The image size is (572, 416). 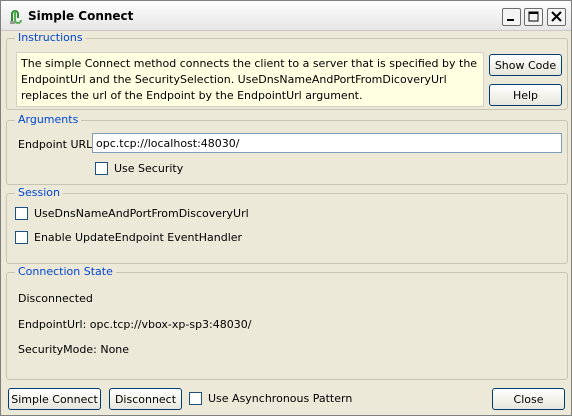 What do you see at coordinates (145, 399) in the screenshot?
I see `disconnect-button: Disconnect` at bounding box center [145, 399].